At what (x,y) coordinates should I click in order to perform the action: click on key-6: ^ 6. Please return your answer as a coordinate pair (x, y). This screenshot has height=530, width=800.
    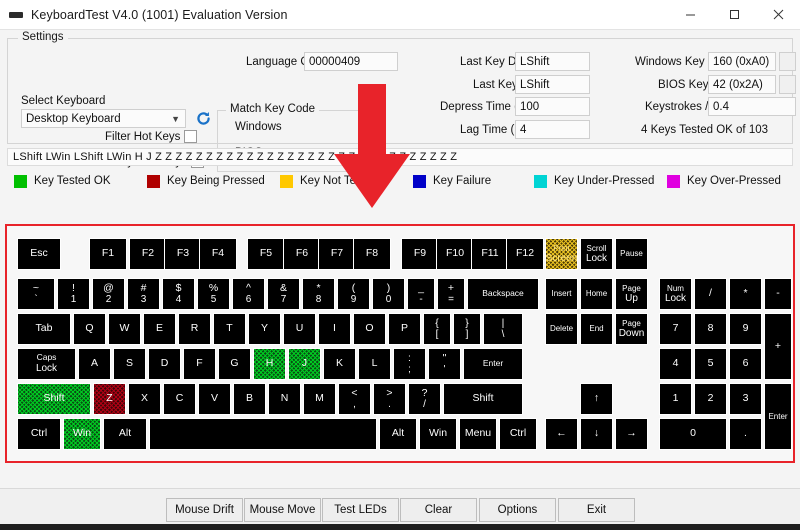
    Looking at the image, I should click on (248, 294).